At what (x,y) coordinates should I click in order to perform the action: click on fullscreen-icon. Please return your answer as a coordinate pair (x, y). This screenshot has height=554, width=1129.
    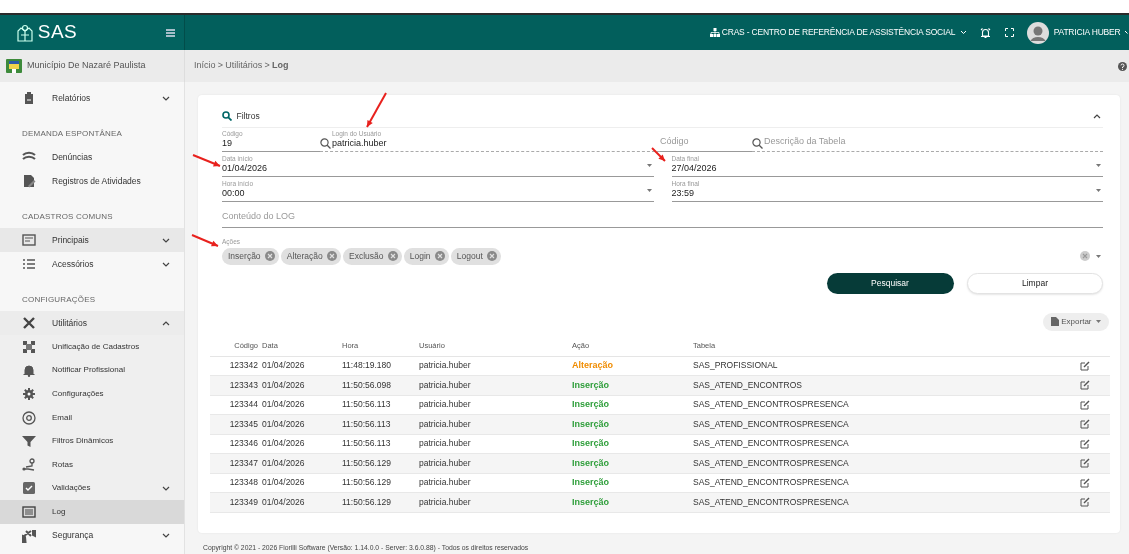
    Looking at the image, I should click on (1009, 32).